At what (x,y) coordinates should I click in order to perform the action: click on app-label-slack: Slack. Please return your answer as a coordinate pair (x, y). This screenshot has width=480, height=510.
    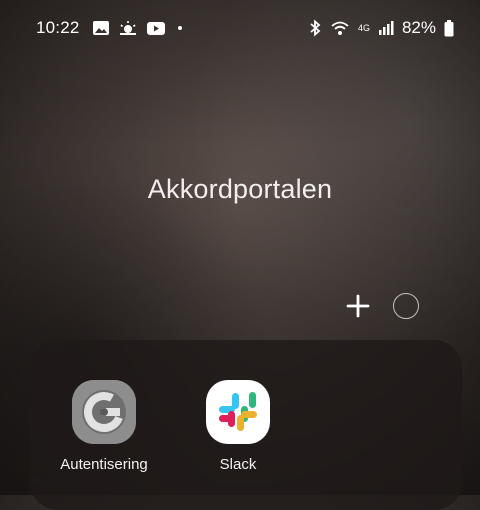
    Looking at the image, I should click on (238, 464).